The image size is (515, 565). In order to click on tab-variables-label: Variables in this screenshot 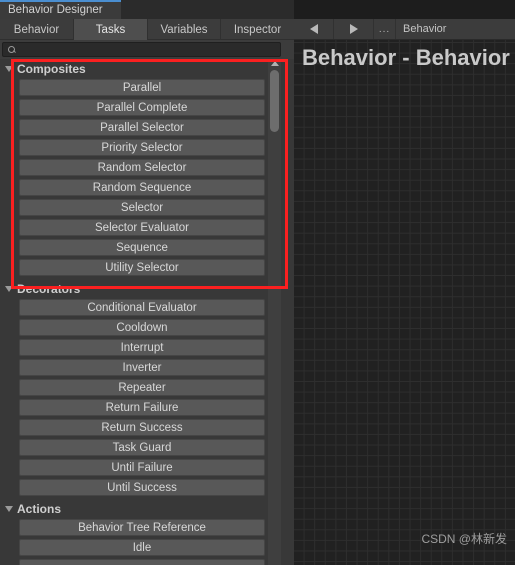, I will do `click(184, 29)`.